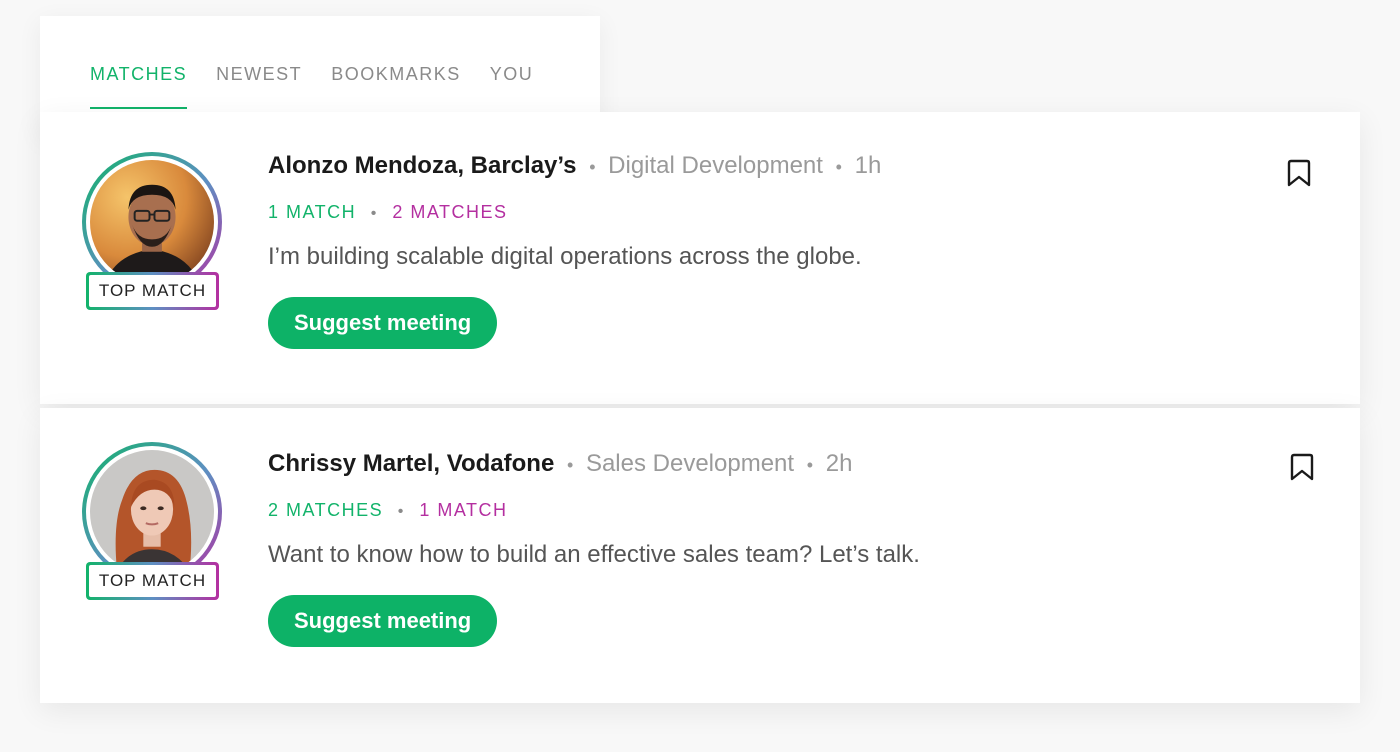  I want to click on match-count-green: 1 MATCH, so click(312, 212).